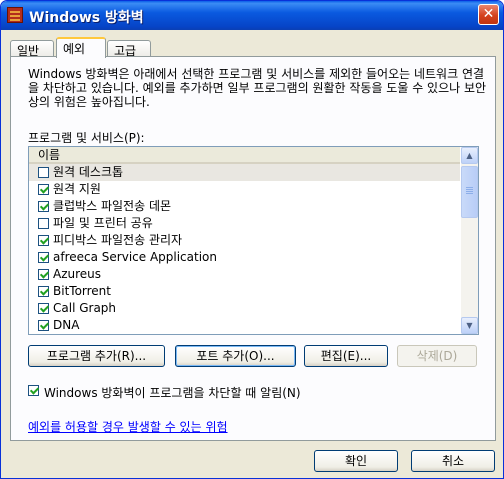 The image size is (504, 479). What do you see at coordinates (469, 325) in the screenshot?
I see `chevron-down-icon: ▼` at bounding box center [469, 325].